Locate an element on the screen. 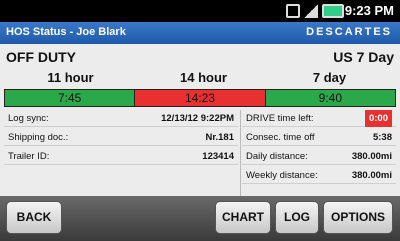 Image resolution: width=400 pixels, height=241 pixels. clock-label-11-hour: 11 hour is located at coordinates (70, 77).